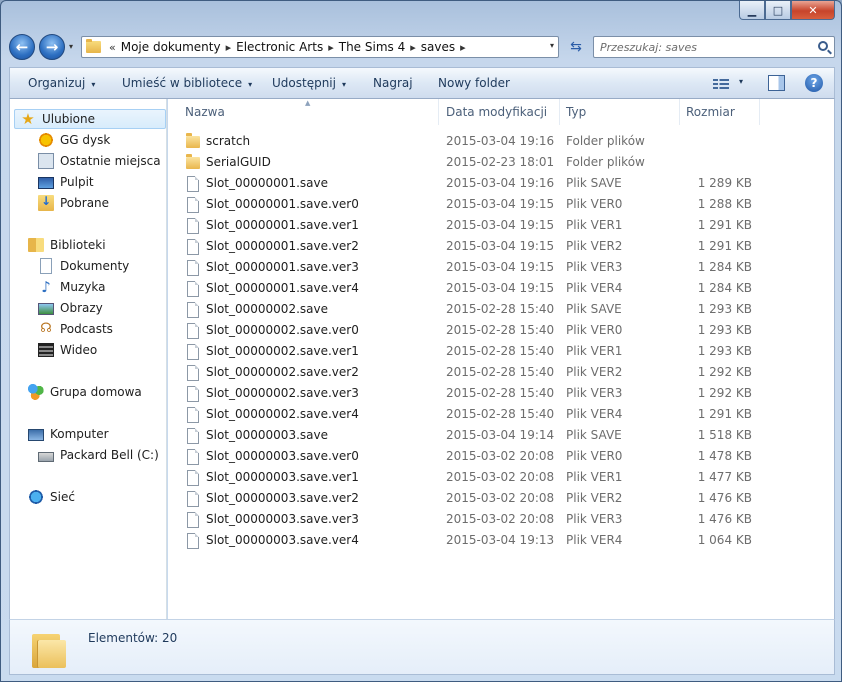 The image size is (842, 682). Describe the element at coordinates (75, 329) in the screenshot. I see `sidebar-item-podcasts: ☊ Podcasts` at that location.